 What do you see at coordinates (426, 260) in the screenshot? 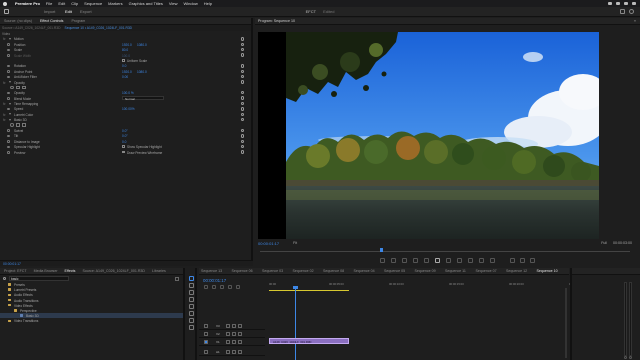
I see `step-back-icon` at bounding box center [426, 260].